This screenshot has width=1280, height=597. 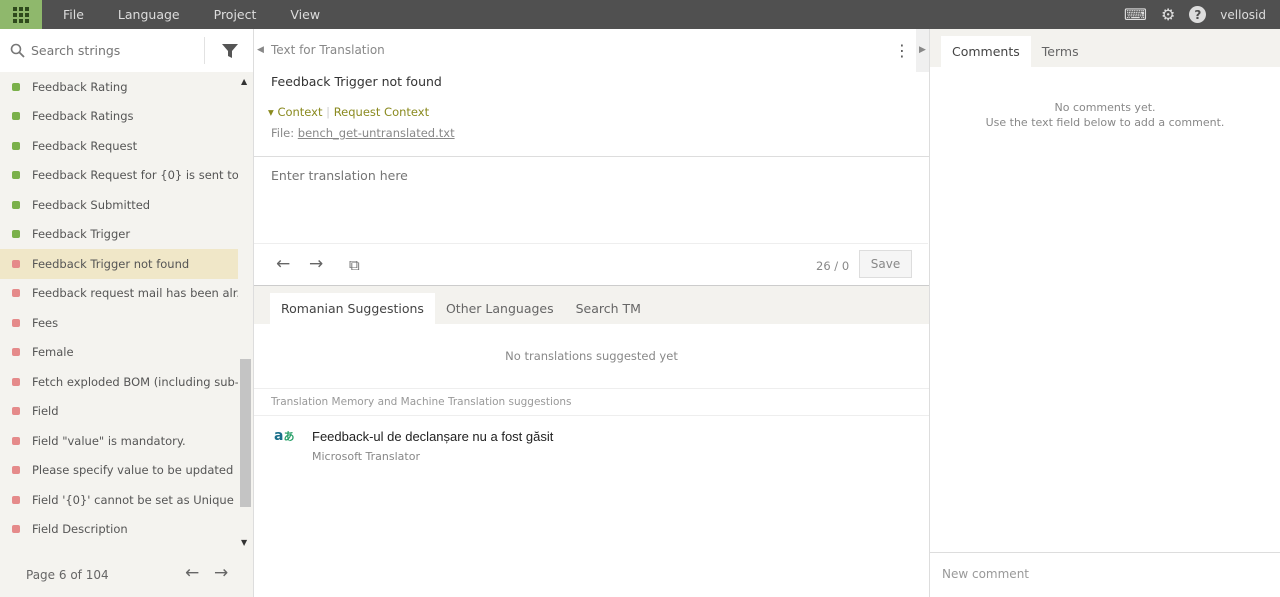 I want to click on gear-icon: ⚙, so click(x=1168, y=14).